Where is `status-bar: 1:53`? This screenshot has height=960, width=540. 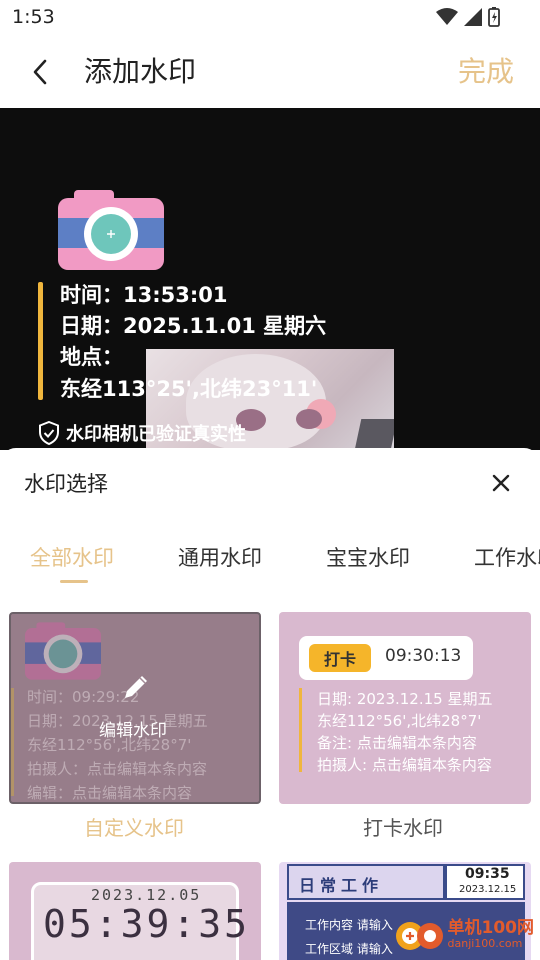
status-bar: 1:53 is located at coordinates (270, 18).